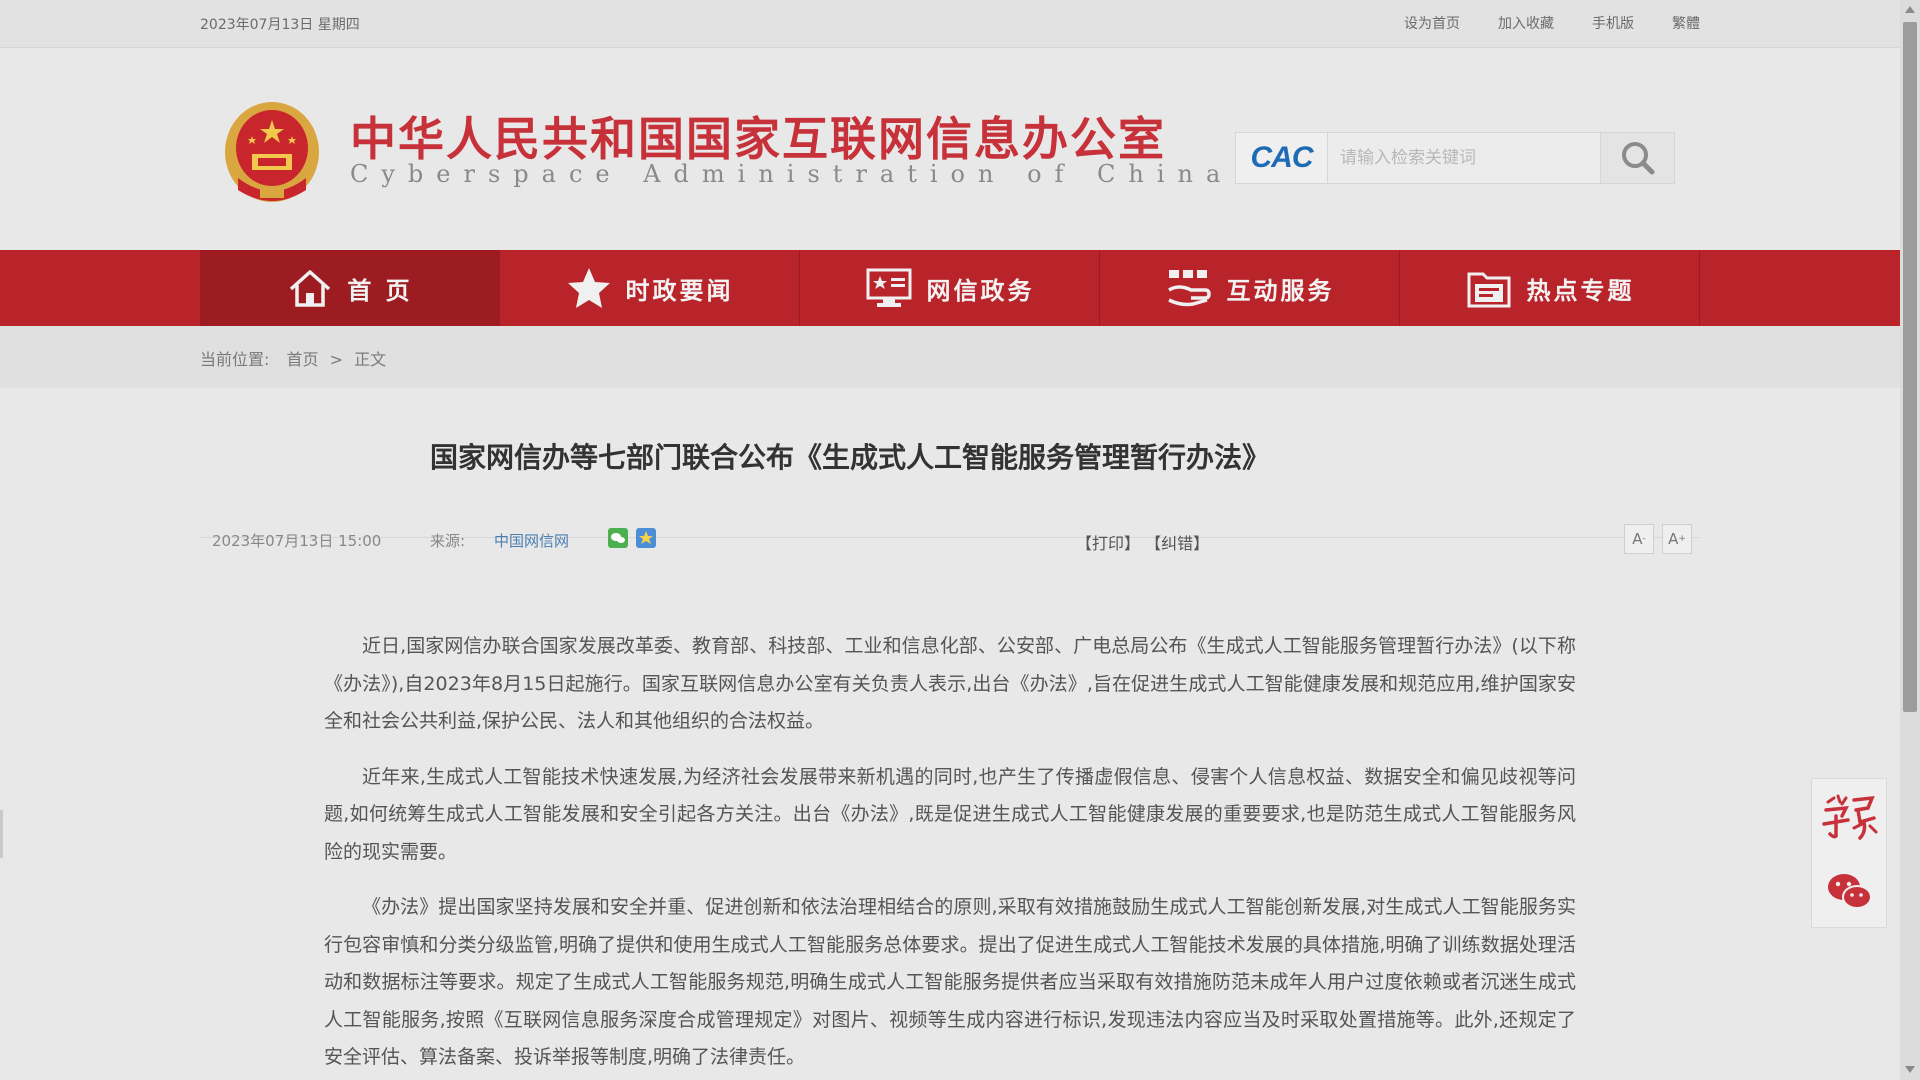 This screenshot has width=1920, height=1080. I want to click on set-homepage-link: 设为首页, so click(1432, 23).